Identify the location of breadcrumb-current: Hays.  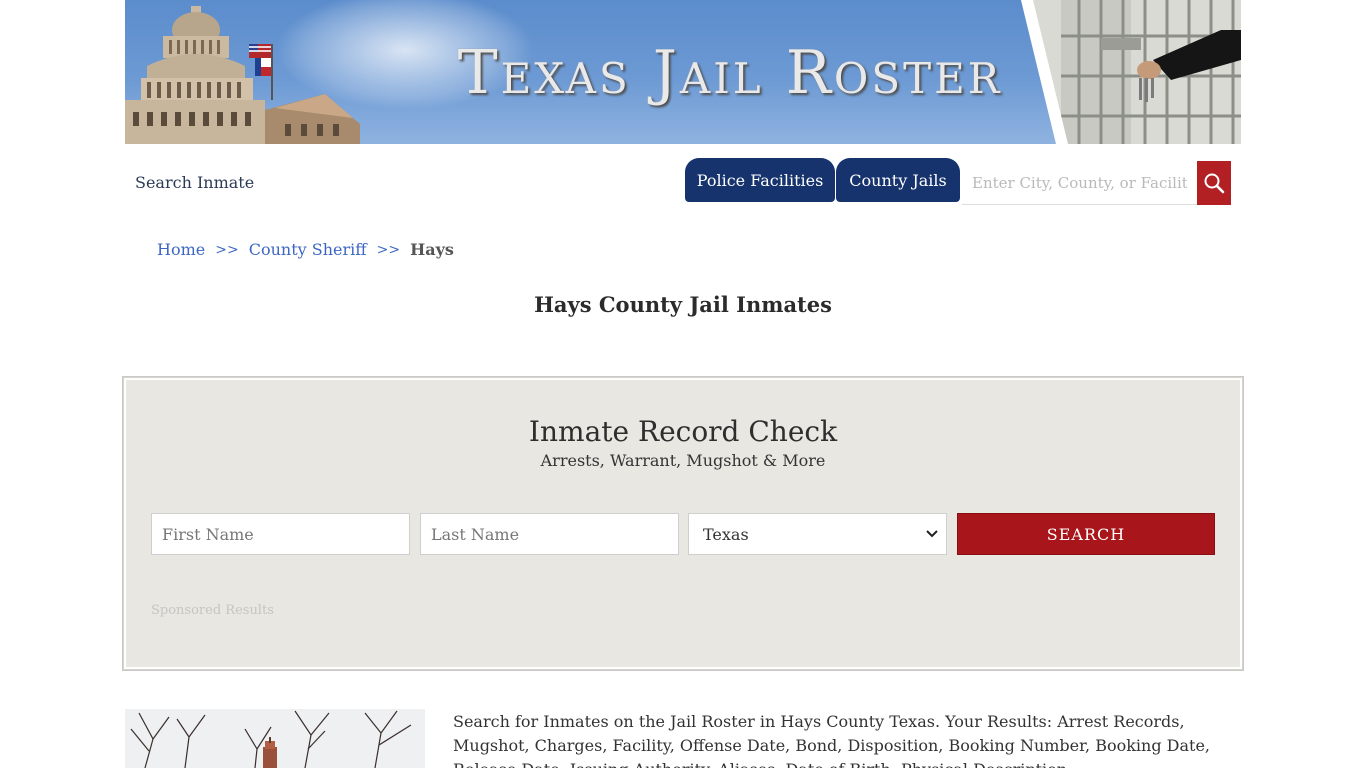
(432, 249).